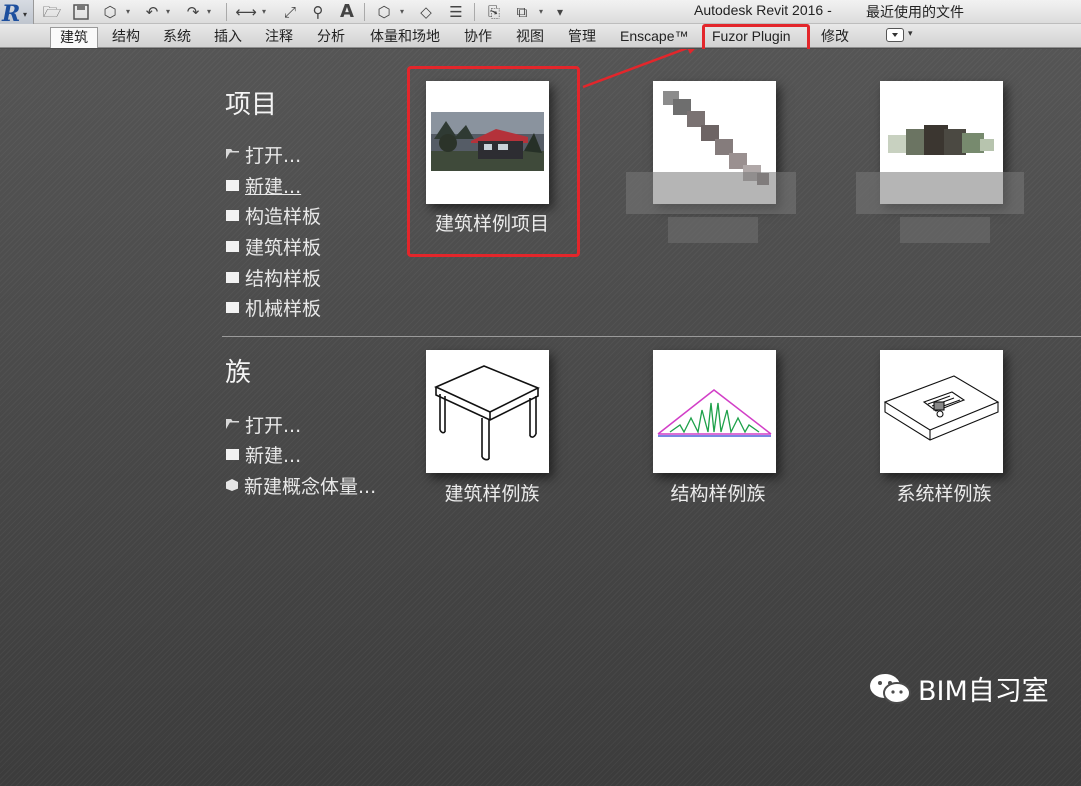  Describe the element at coordinates (283, 247) in the screenshot. I see `link-label: 建筑样板` at that location.